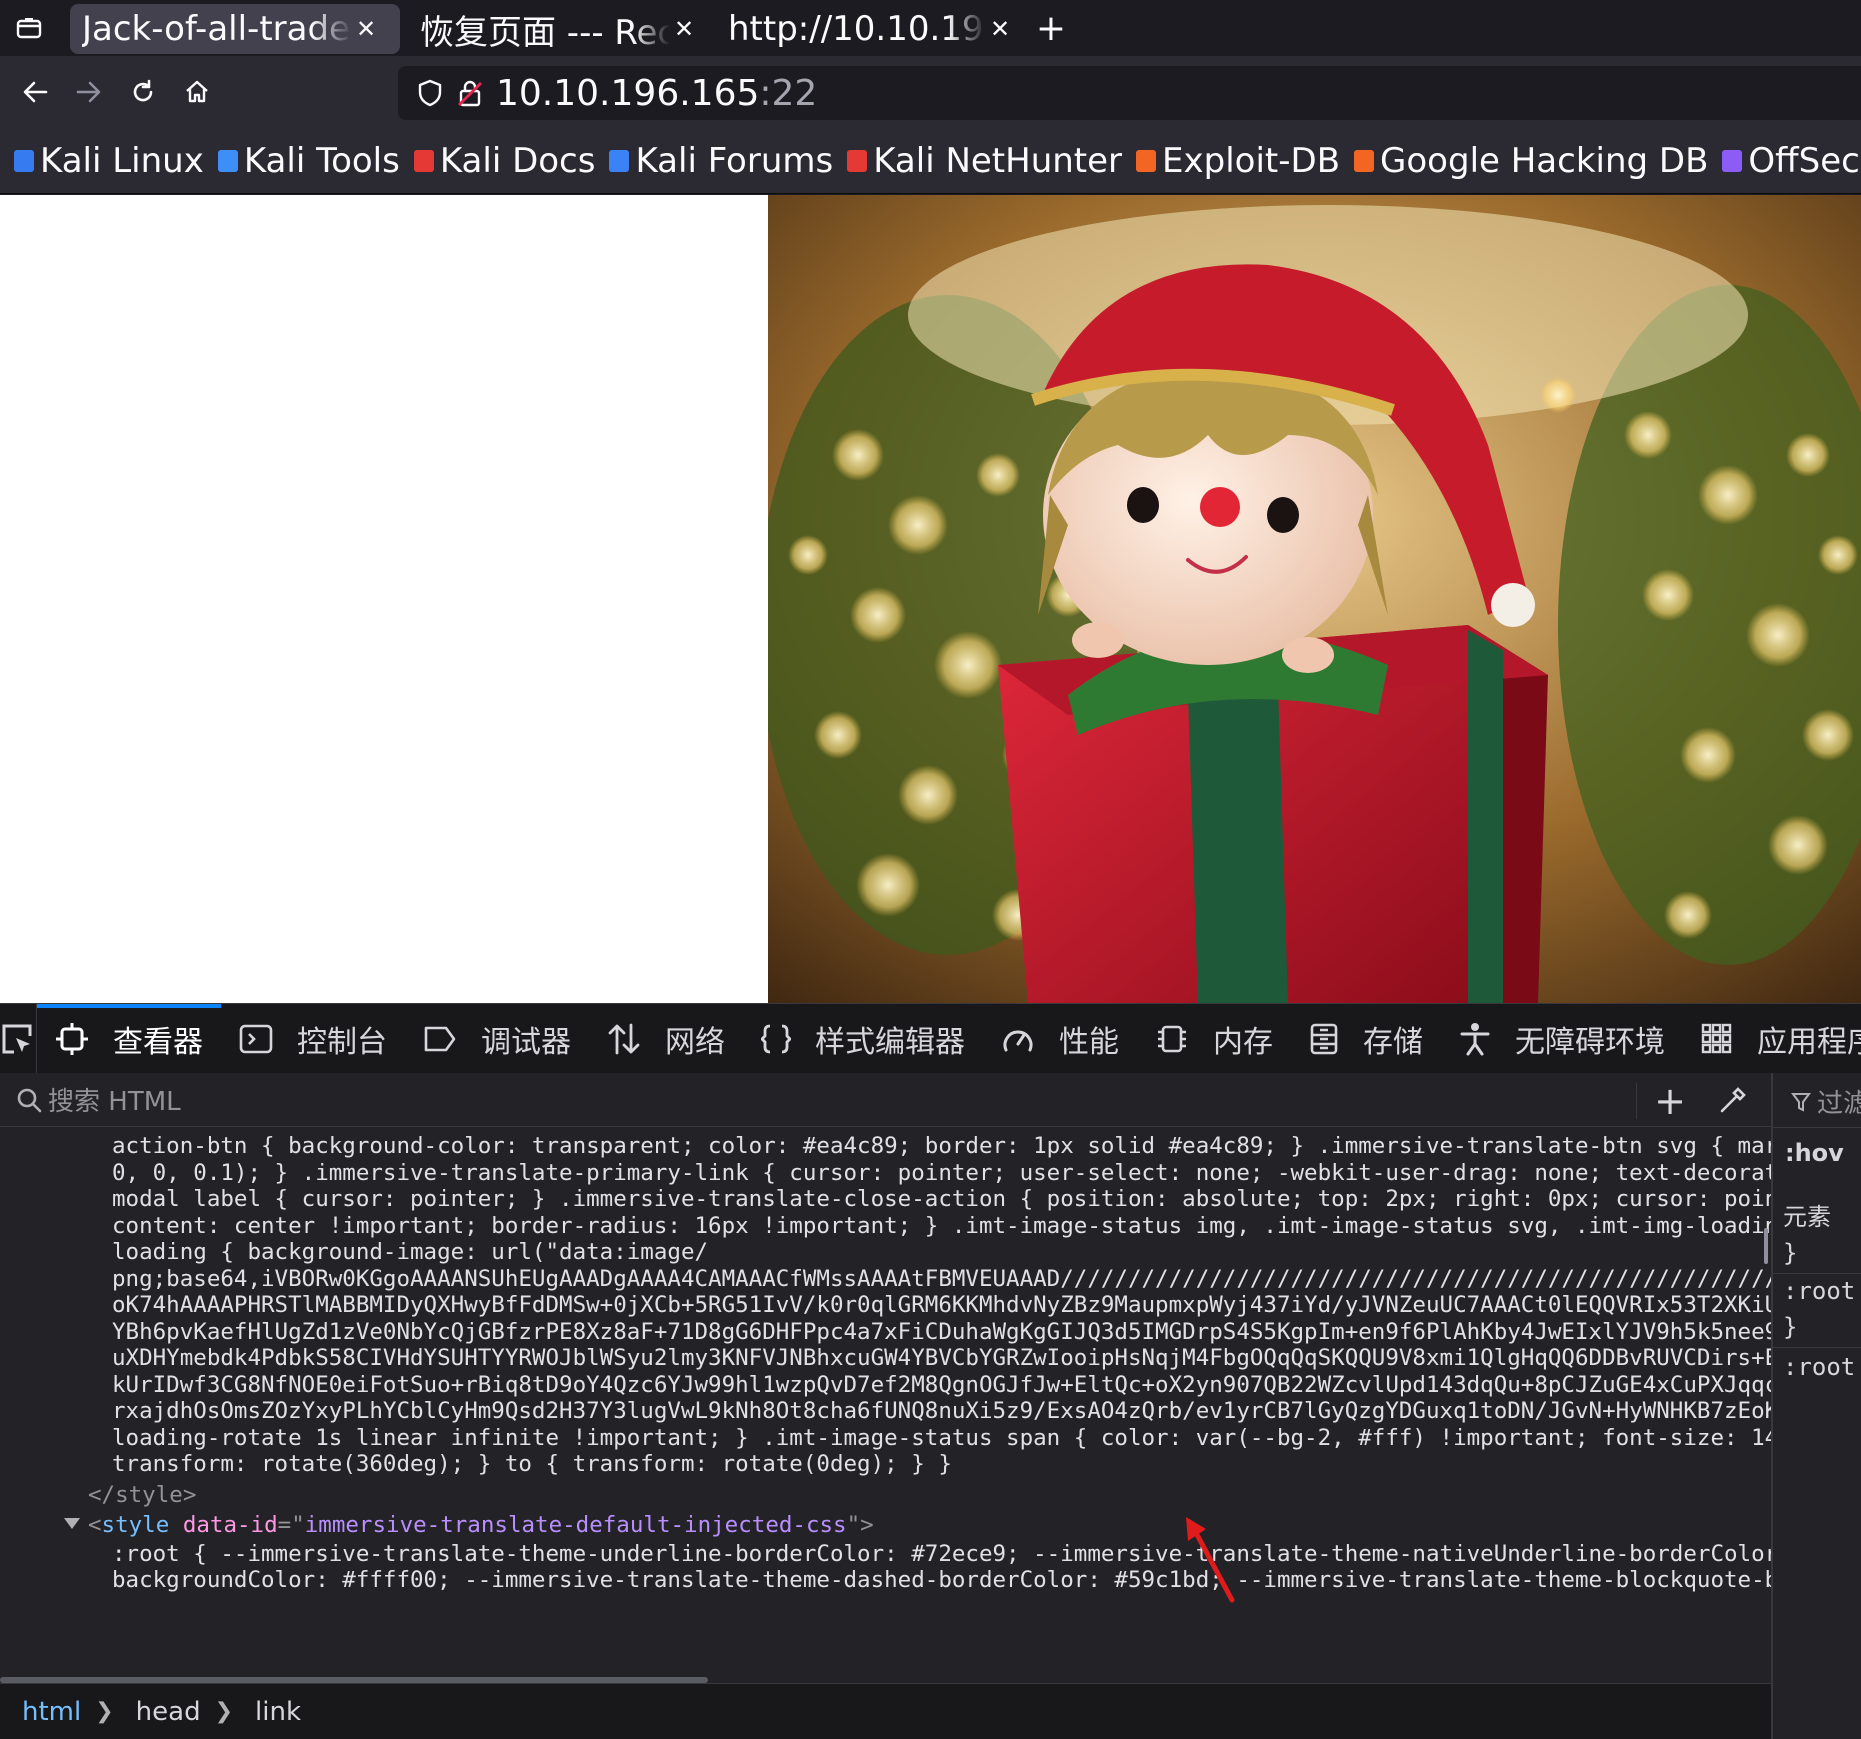  What do you see at coordinates (321, 160) in the screenshot?
I see `bookmark-label: Kali Tools` at bounding box center [321, 160].